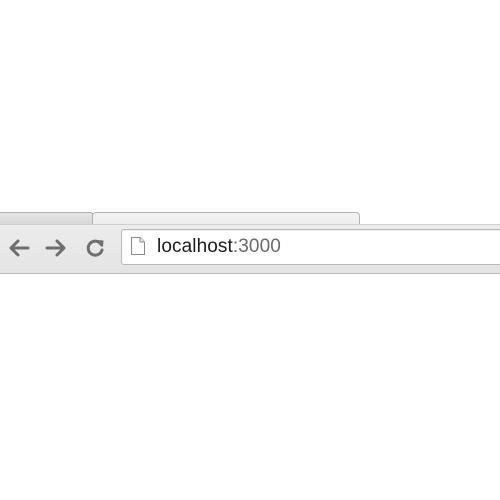 This screenshot has height=500, width=500. I want to click on page-document-icon, so click(138, 246).